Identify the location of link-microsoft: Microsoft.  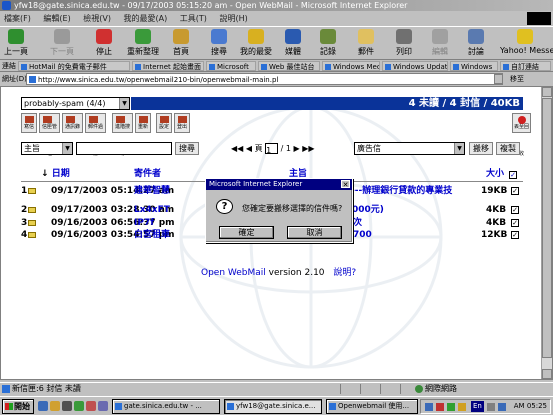
(231, 66).